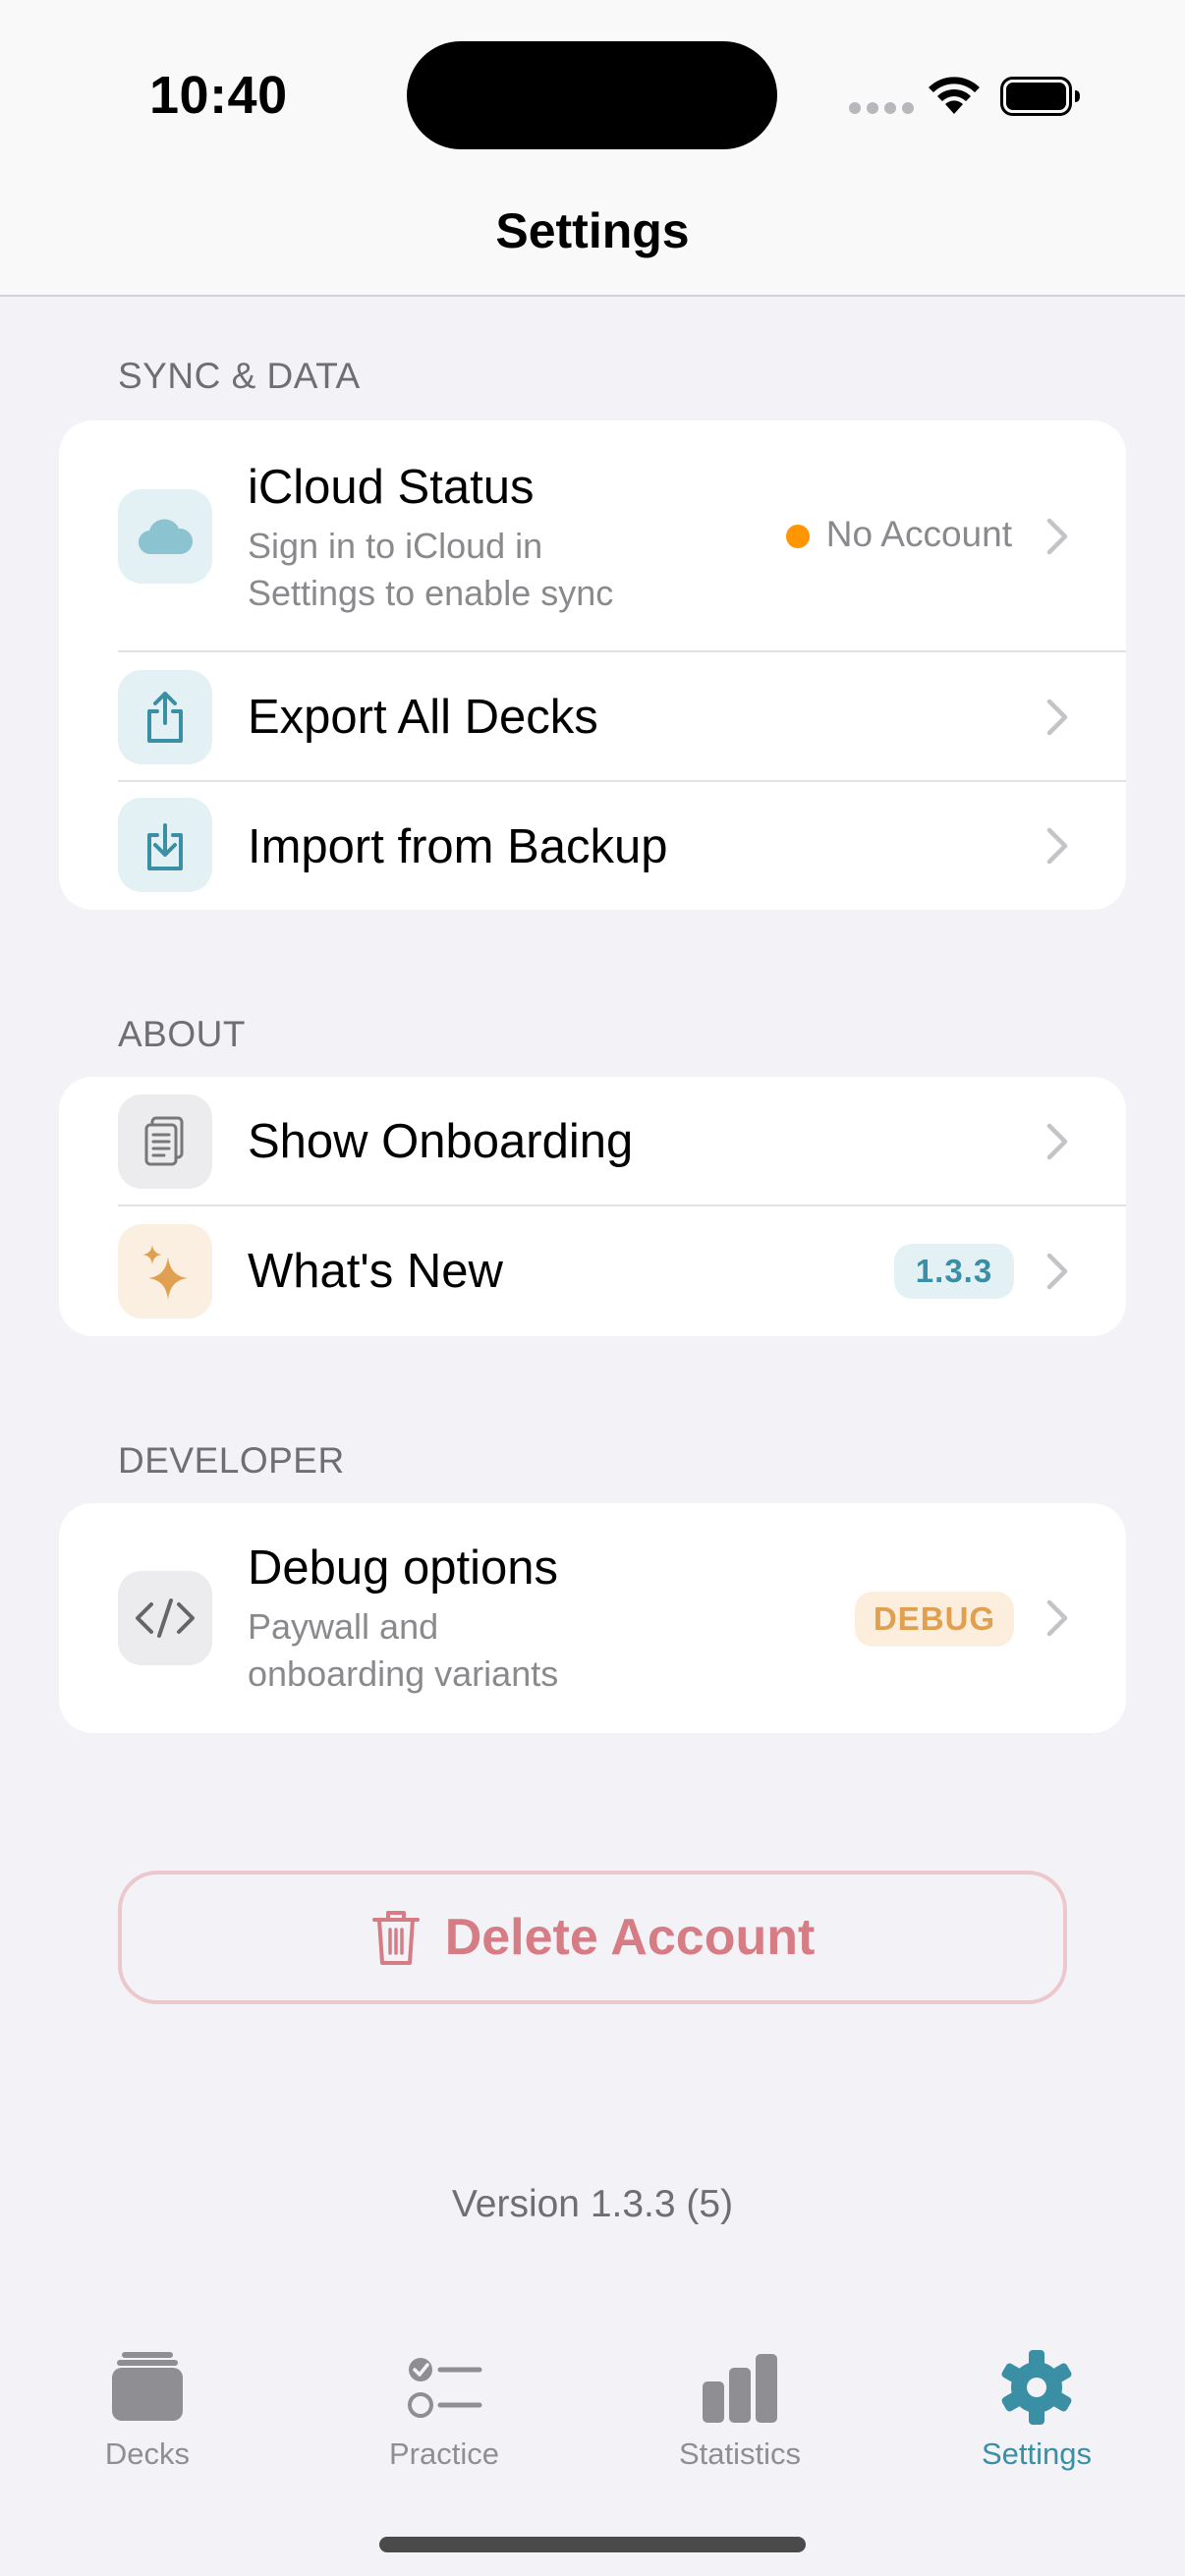 This screenshot has height=2576, width=1185. I want to click on tab-label-statistics: Statistics, so click(740, 2453).